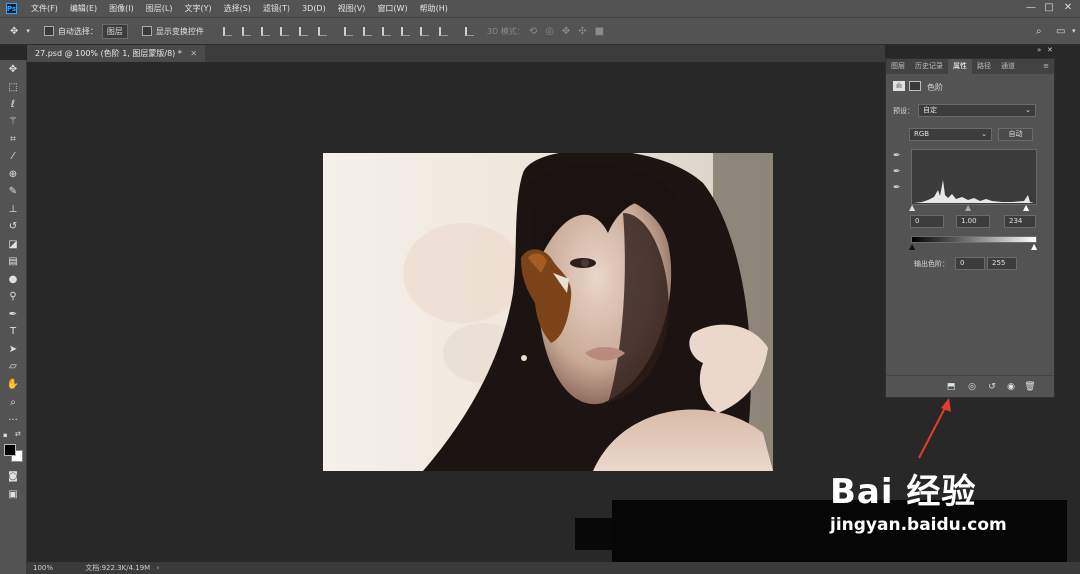 This screenshot has height=574, width=1080. What do you see at coordinates (13, 315) in the screenshot?
I see `pen-tool-icon: ✒` at bounding box center [13, 315].